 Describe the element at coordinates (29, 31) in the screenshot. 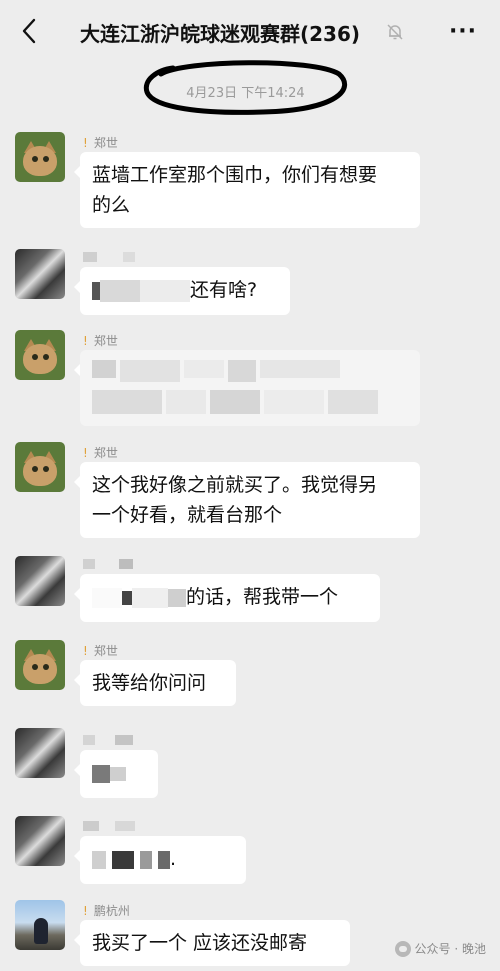

I see `chevron-left-icon` at that location.